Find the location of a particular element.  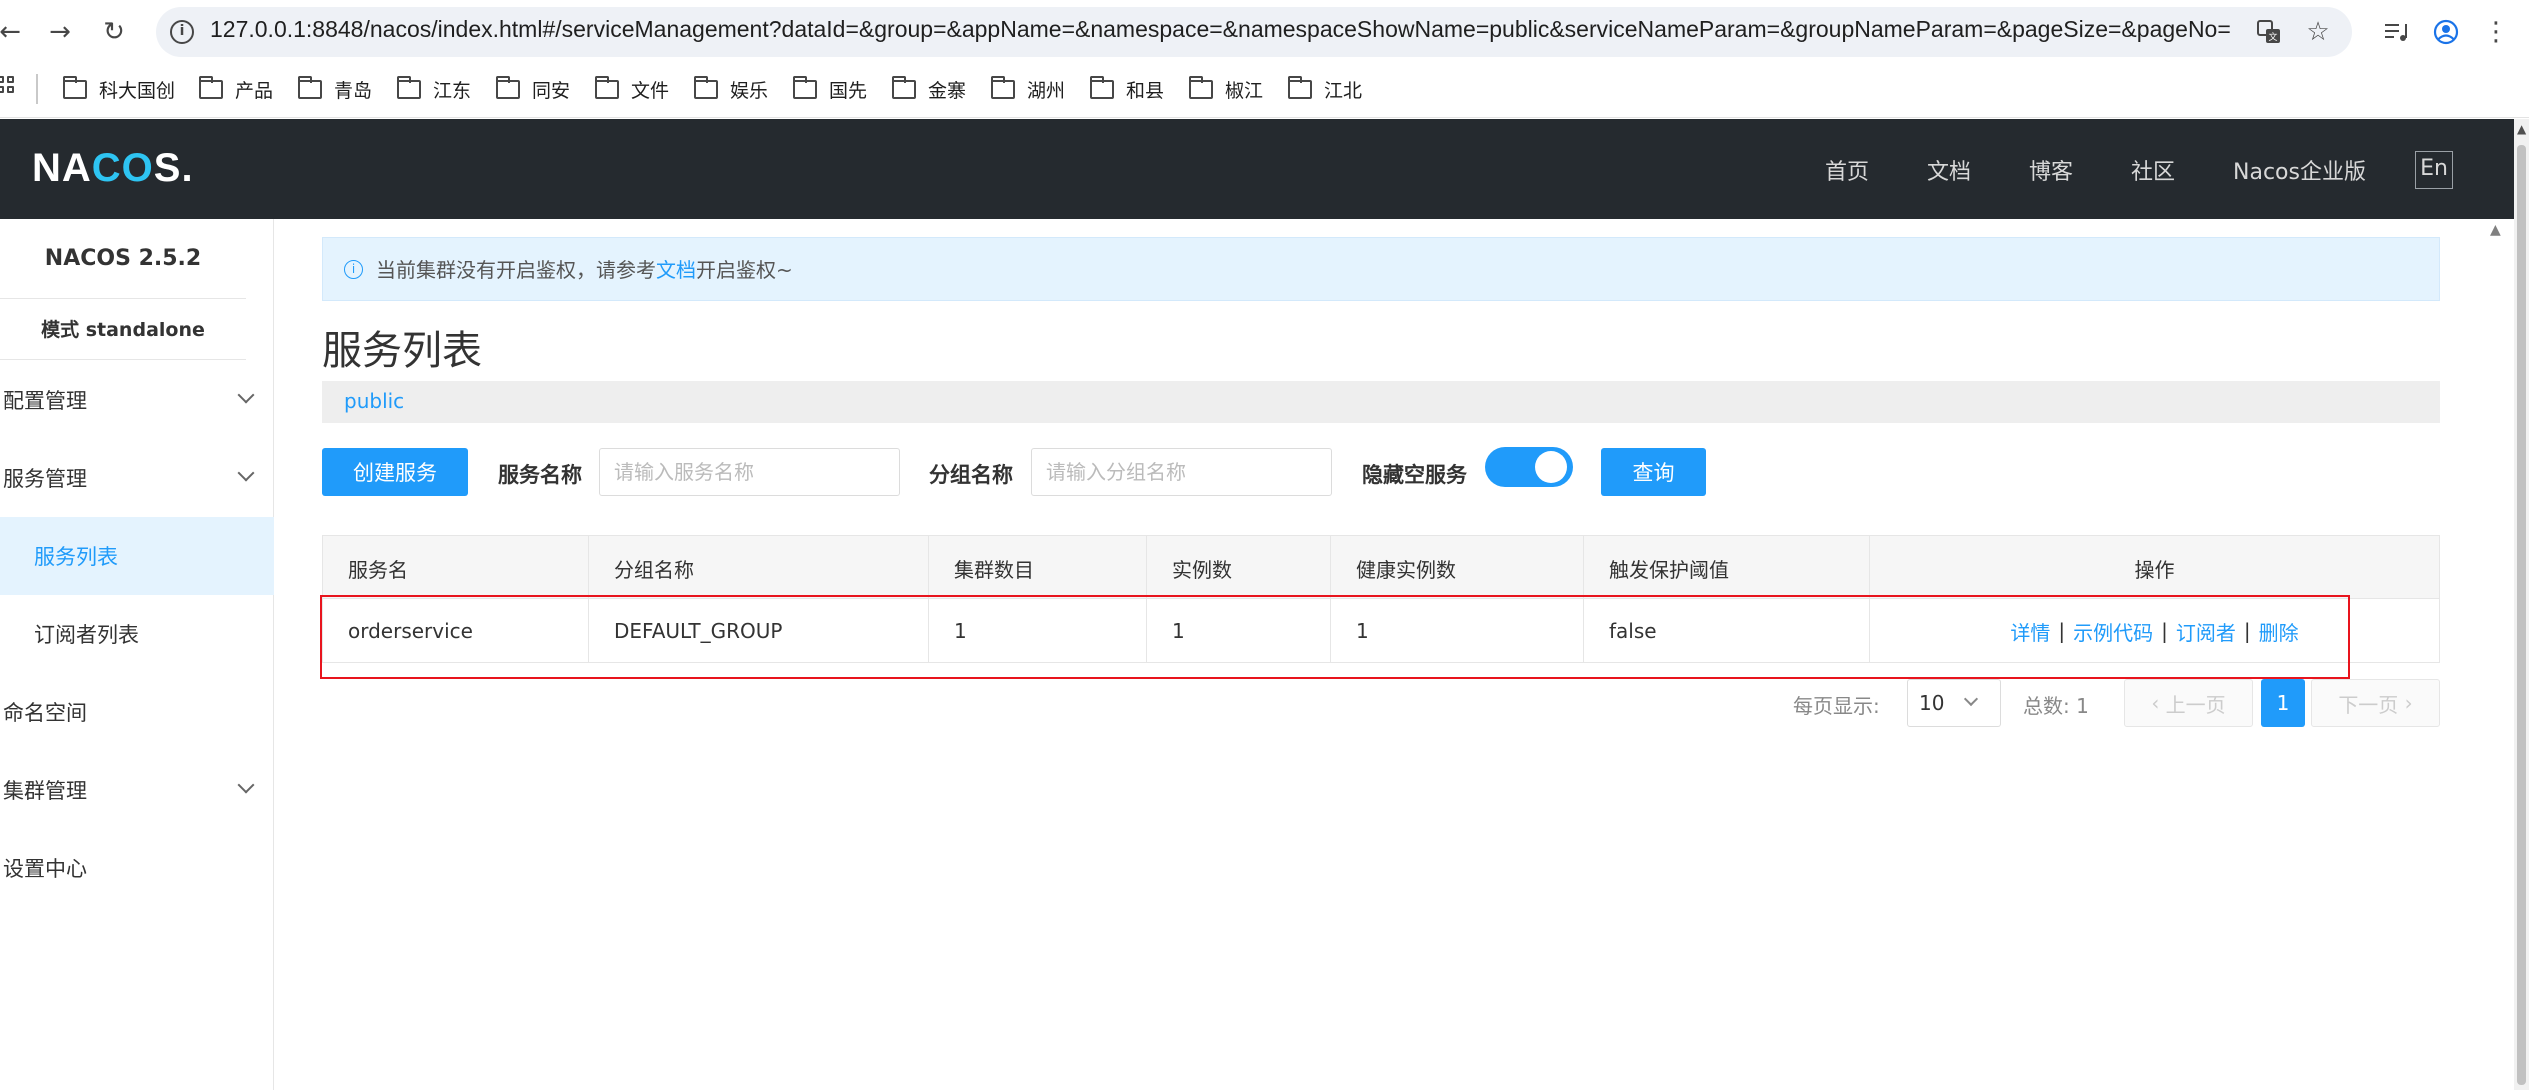

translate-icon: 文 is located at coordinates (2269, 32).